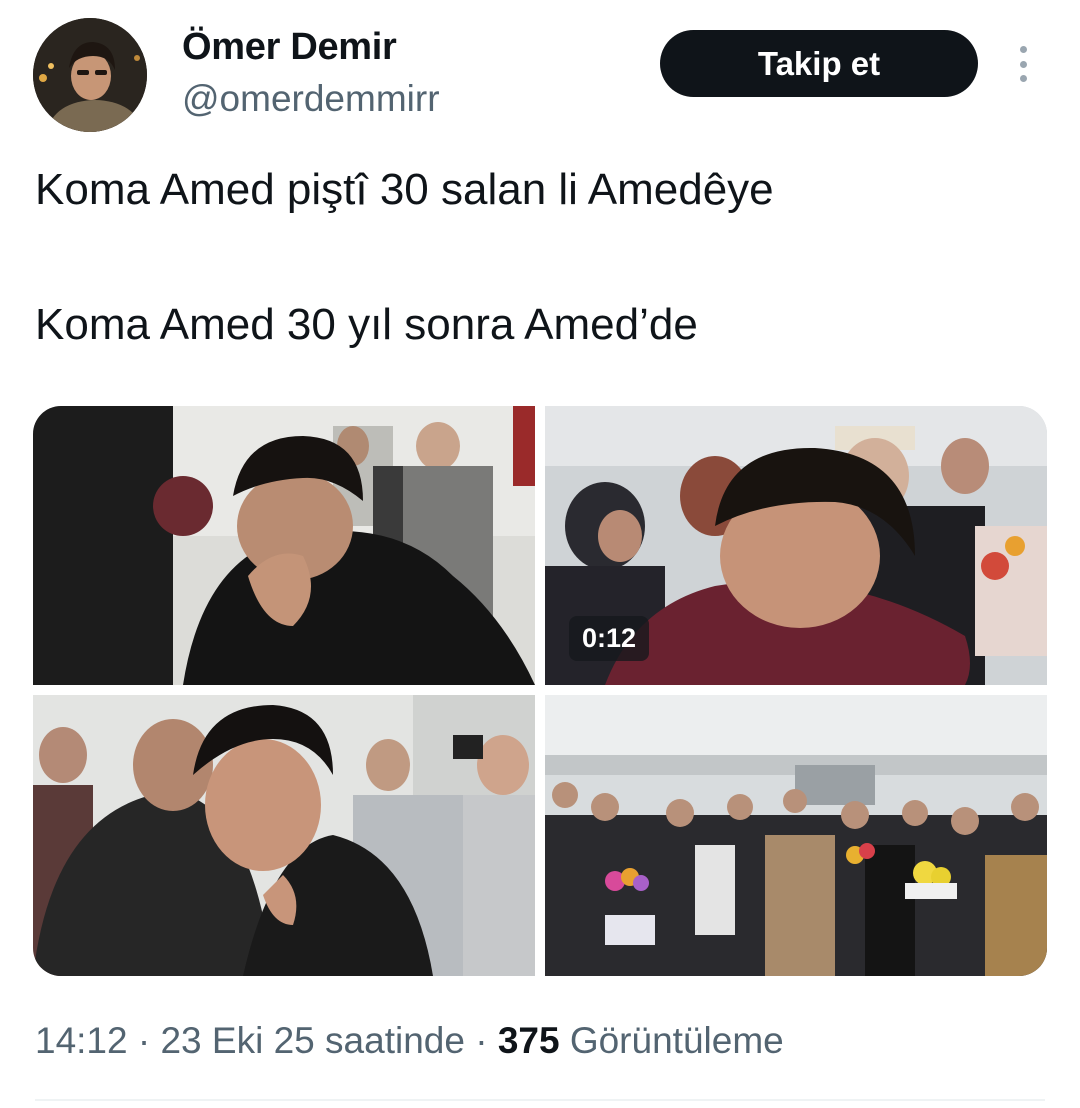 The height and width of the screenshot is (1108, 1080). What do you see at coordinates (289, 47) in the screenshot?
I see `display-name: Ömer Demir` at bounding box center [289, 47].